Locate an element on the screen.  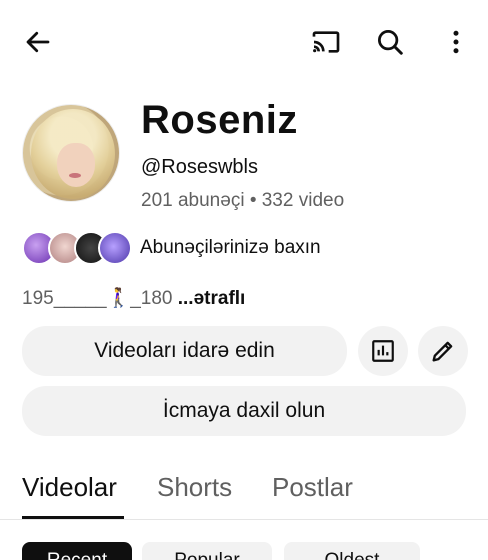
arrow-left-icon is located at coordinates (38, 42).